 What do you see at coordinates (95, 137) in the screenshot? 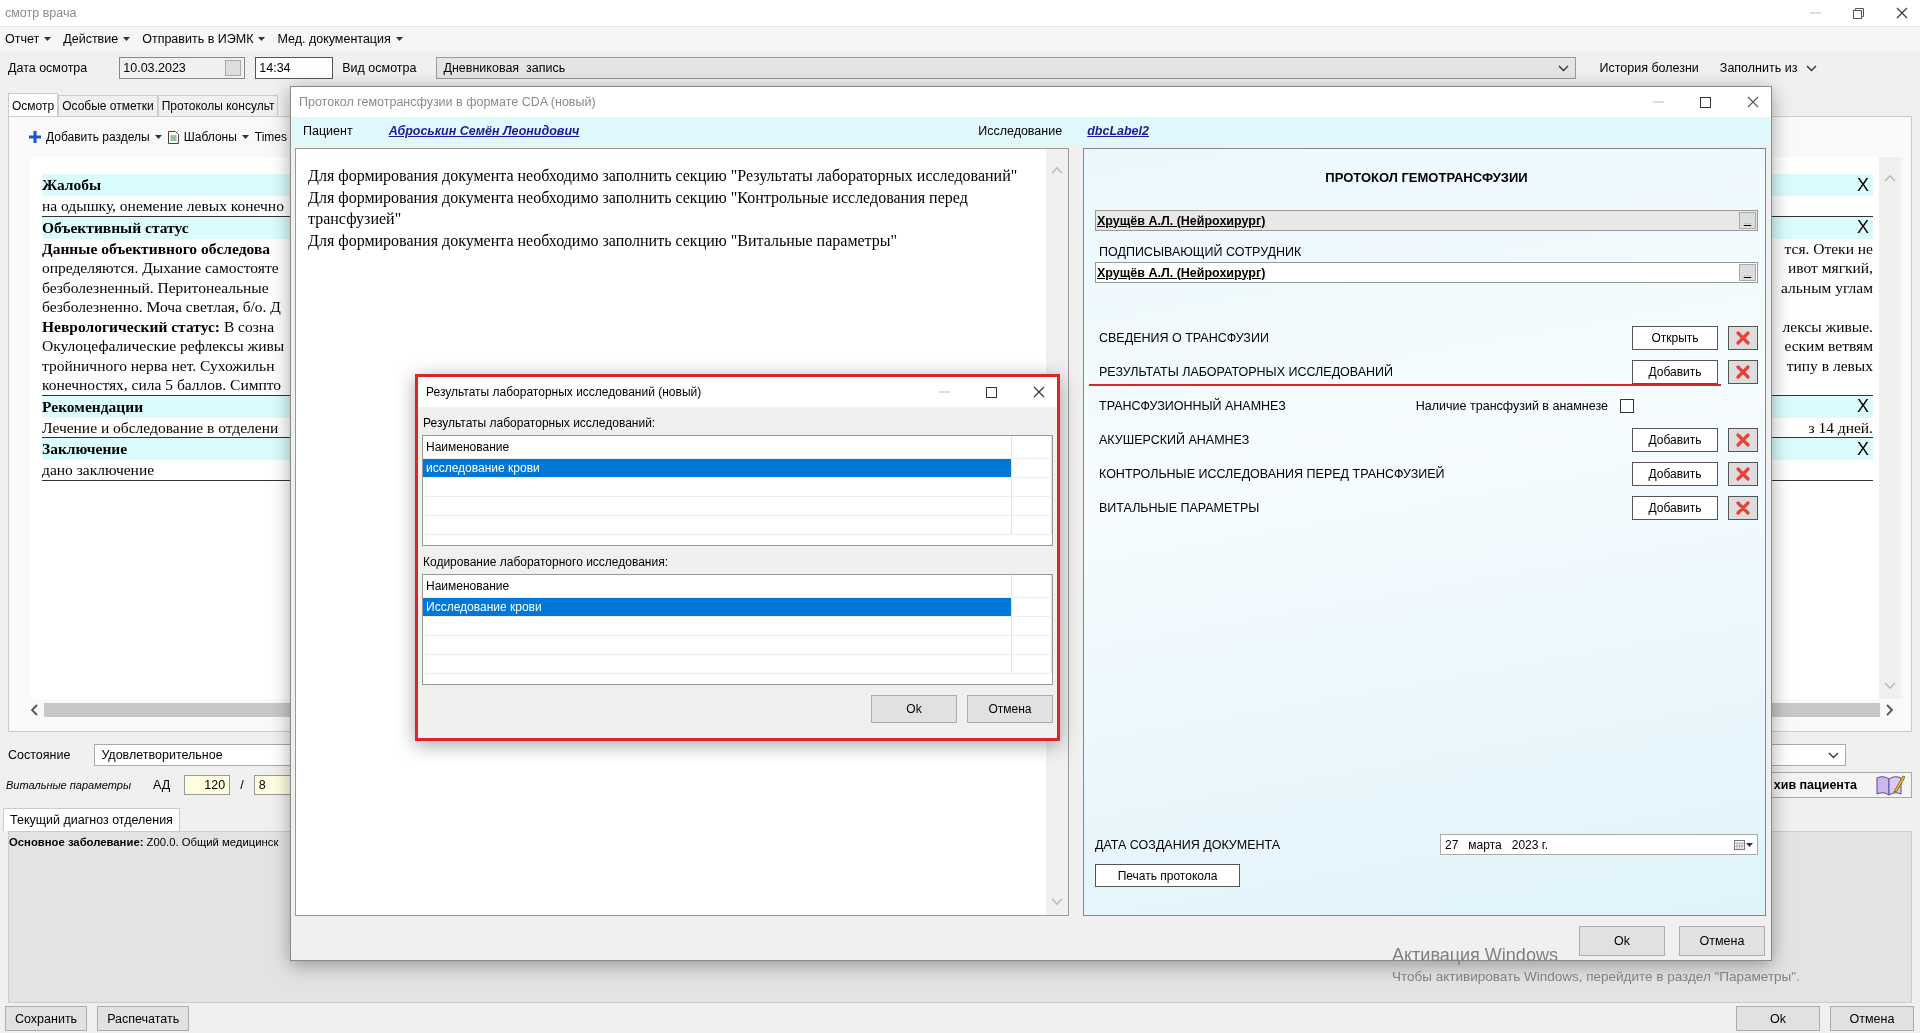
I see `add-sections-button: Добавить разделы` at bounding box center [95, 137].